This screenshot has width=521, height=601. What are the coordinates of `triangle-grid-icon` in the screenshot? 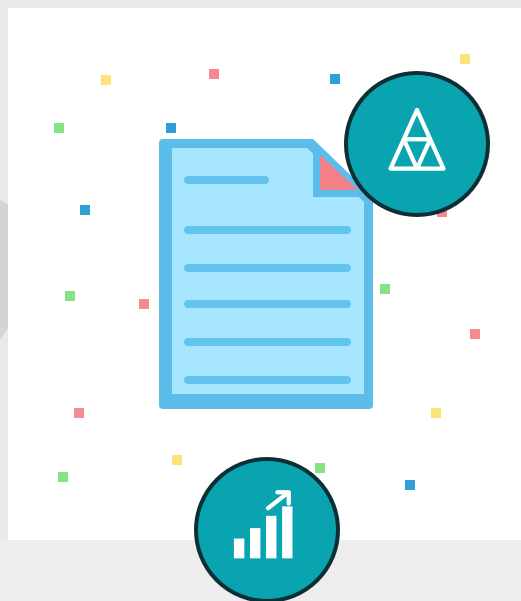 It's located at (417, 139).